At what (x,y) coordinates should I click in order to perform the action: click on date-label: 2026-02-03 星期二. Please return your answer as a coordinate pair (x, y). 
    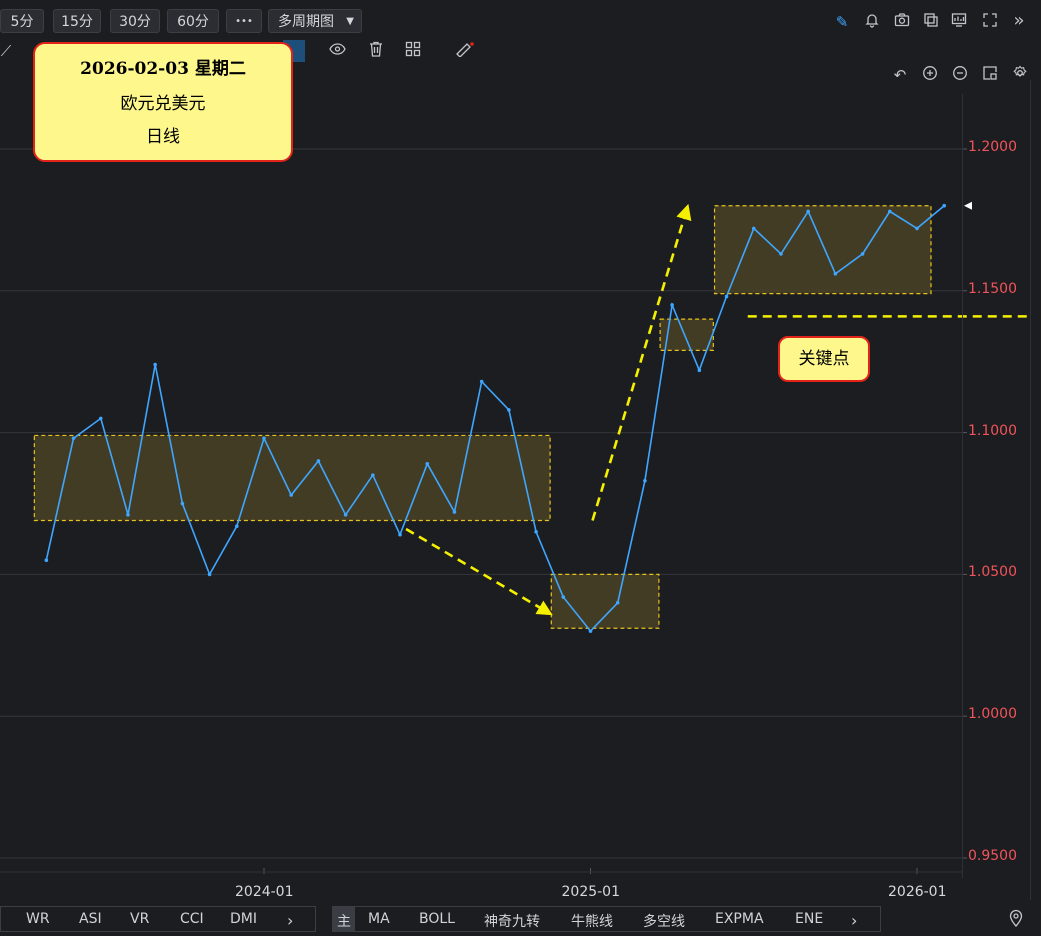
    Looking at the image, I should click on (163, 69).